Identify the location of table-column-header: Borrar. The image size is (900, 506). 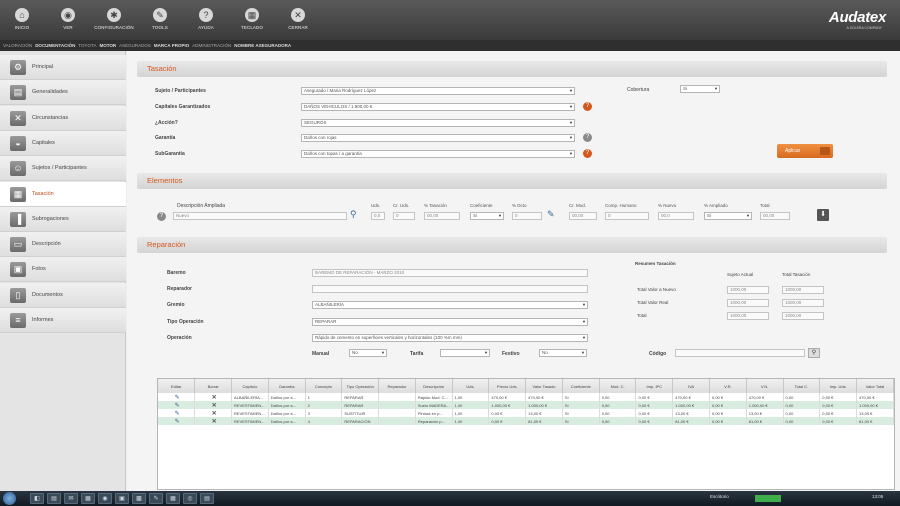
(213, 386).